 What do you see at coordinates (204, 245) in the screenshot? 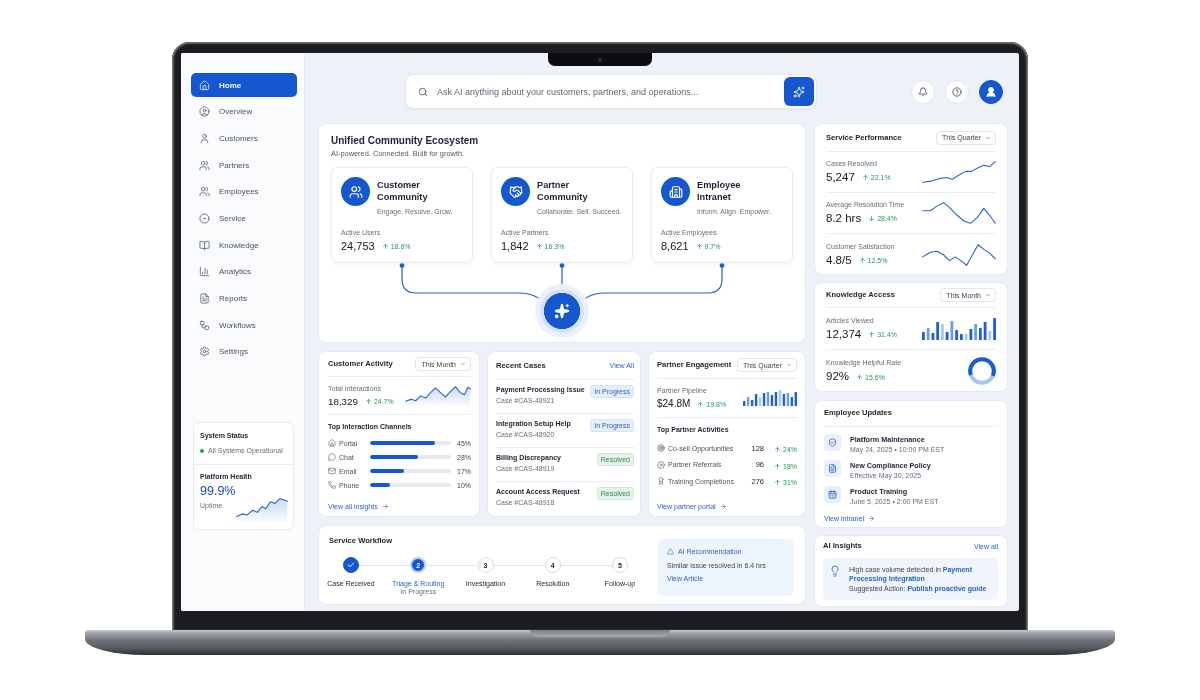
I see `book-icon` at bounding box center [204, 245].